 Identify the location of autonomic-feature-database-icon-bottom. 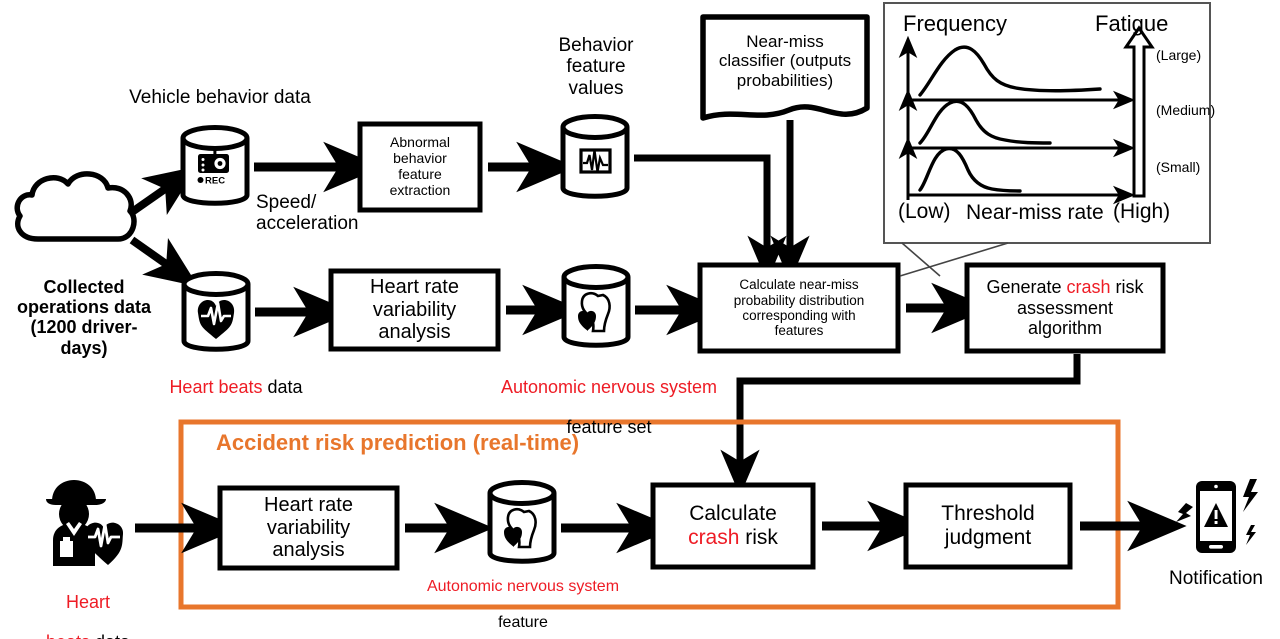
(522, 522).